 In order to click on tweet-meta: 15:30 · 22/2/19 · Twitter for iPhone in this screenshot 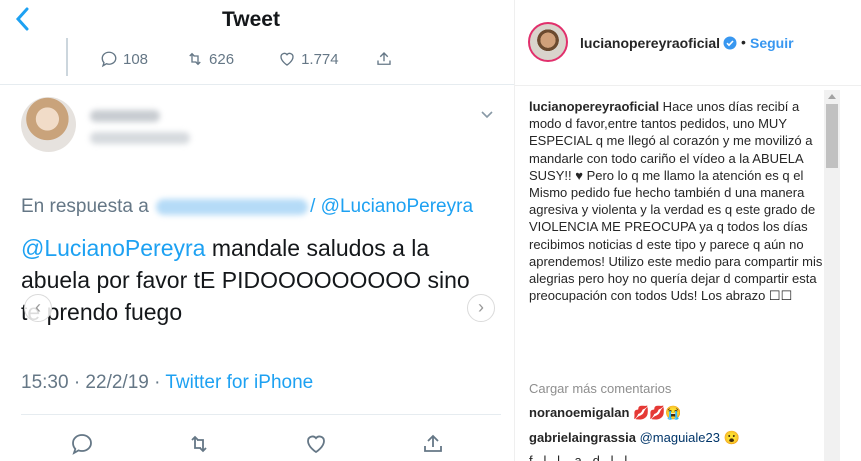, I will do `click(167, 383)`.